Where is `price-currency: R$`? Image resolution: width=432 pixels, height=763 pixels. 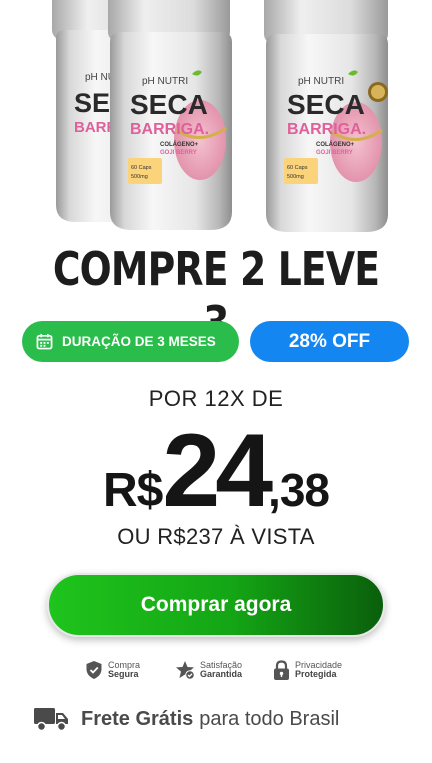 price-currency: R$ is located at coordinates (133, 490).